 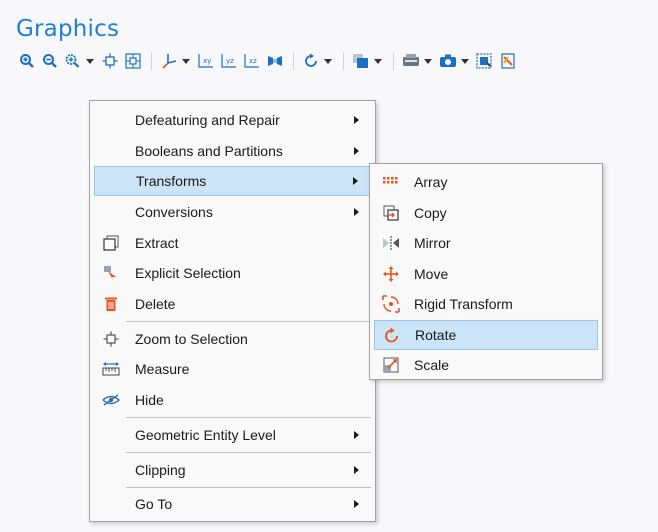 I want to click on submenu-item-label: Copy, so click(x=430, y=213).